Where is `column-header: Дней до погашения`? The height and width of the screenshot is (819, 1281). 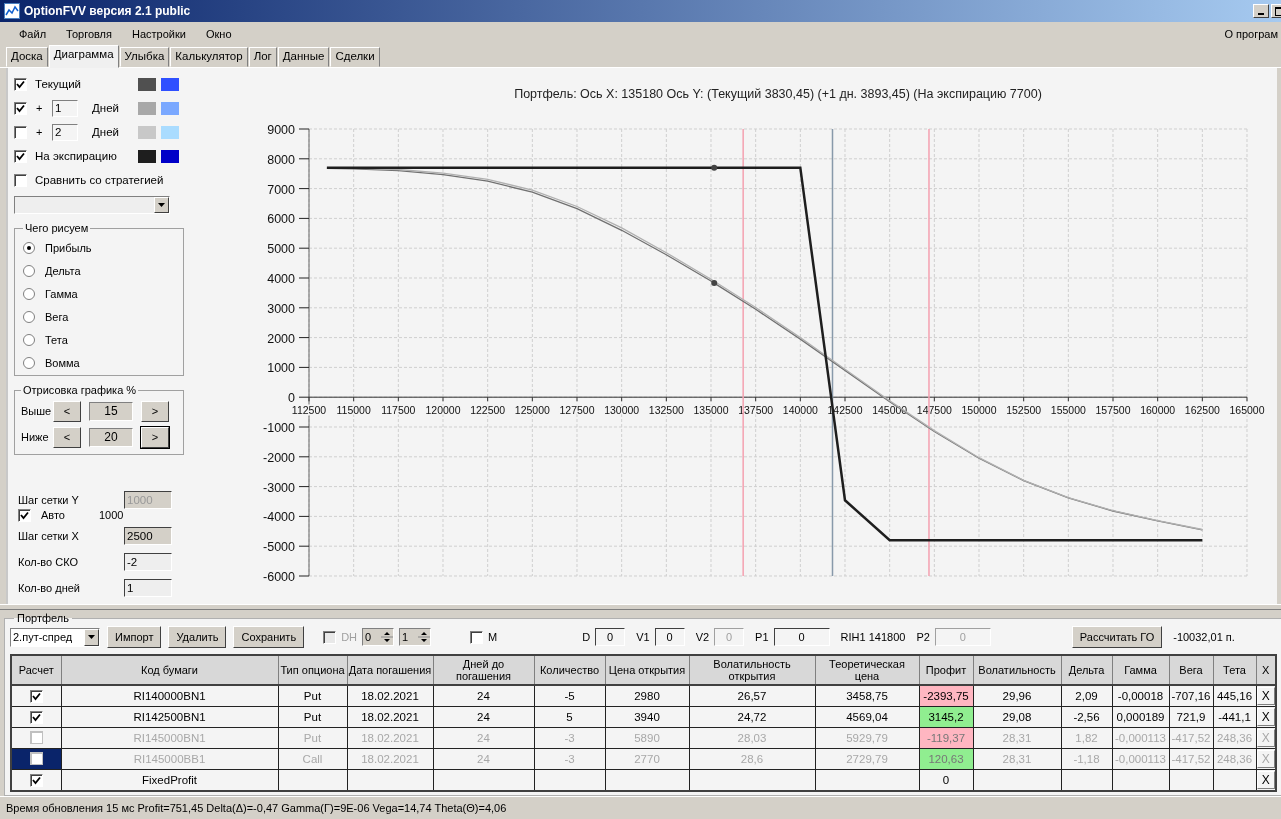
column-header: Дней до погашения is located at coordinates (483, 670).